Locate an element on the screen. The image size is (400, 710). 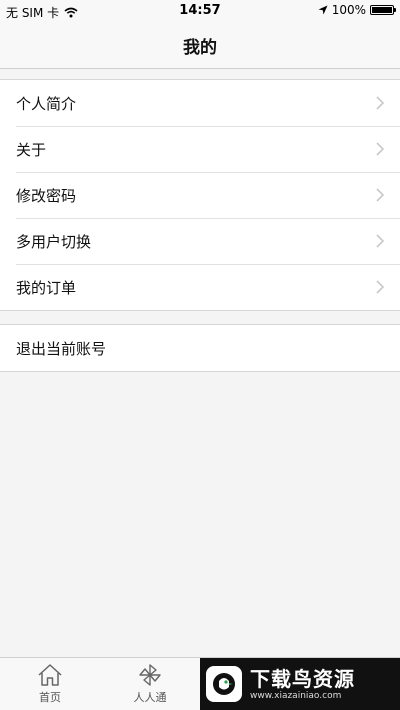
nav-bar: 我的 is located at coordinates (200, 45).